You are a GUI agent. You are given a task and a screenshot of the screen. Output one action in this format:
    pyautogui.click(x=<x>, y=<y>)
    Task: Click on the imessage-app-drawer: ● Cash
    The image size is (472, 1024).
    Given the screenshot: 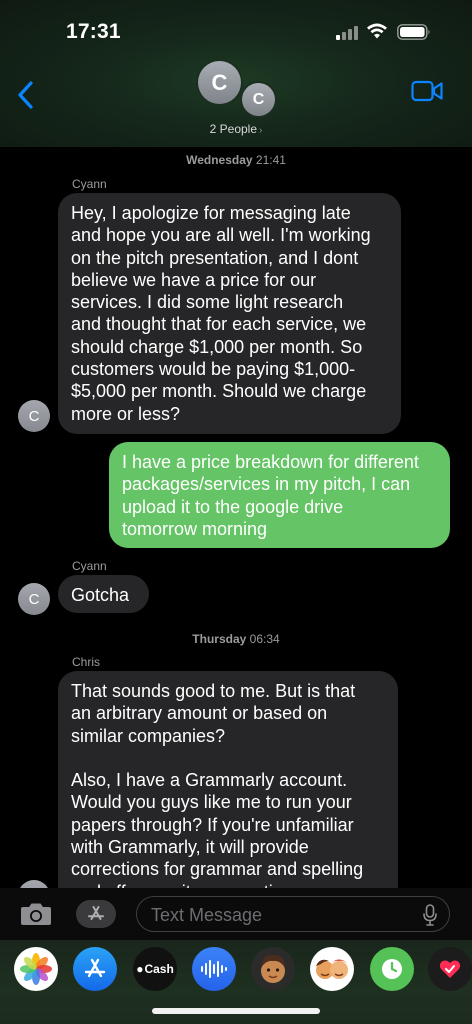 What is the action you would take?
    pyautogui.click(x=236, y=982)
    